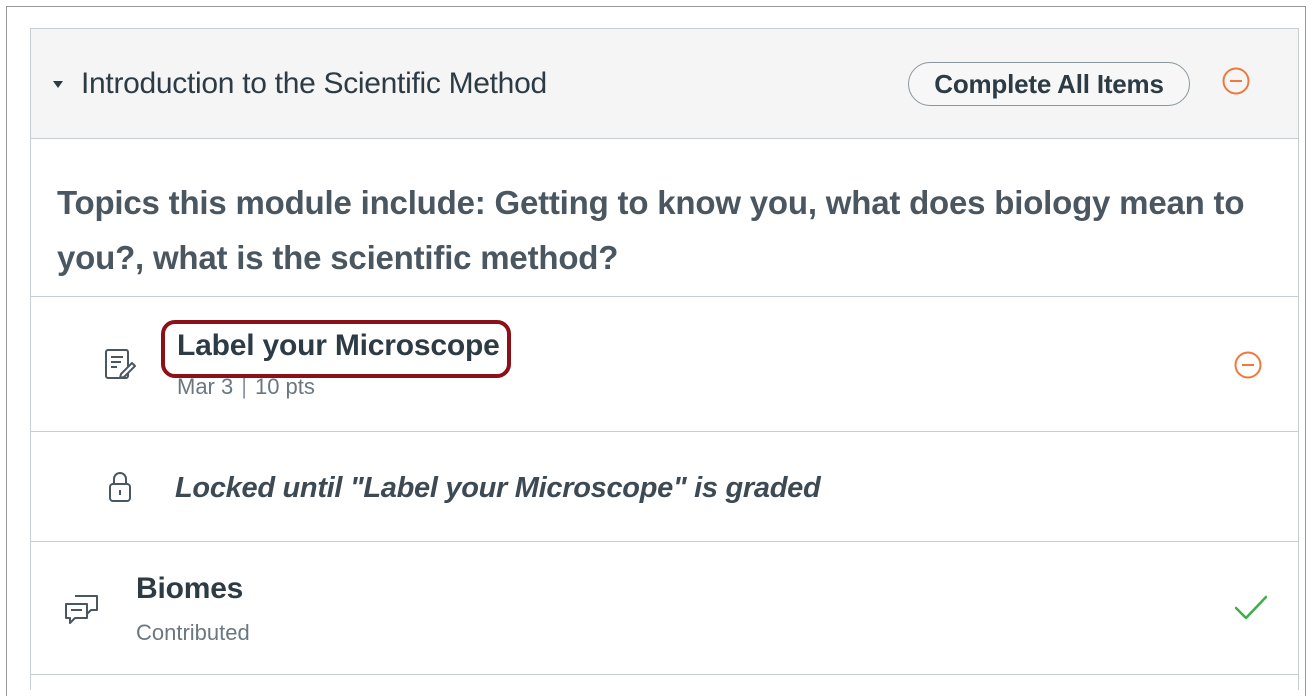 The width and height of the screenshot is (1313, 696). Describe the element at coordinates (314, 84) in the screenshot. I see `module-title: Introduction to the Scientific Method` at that location.